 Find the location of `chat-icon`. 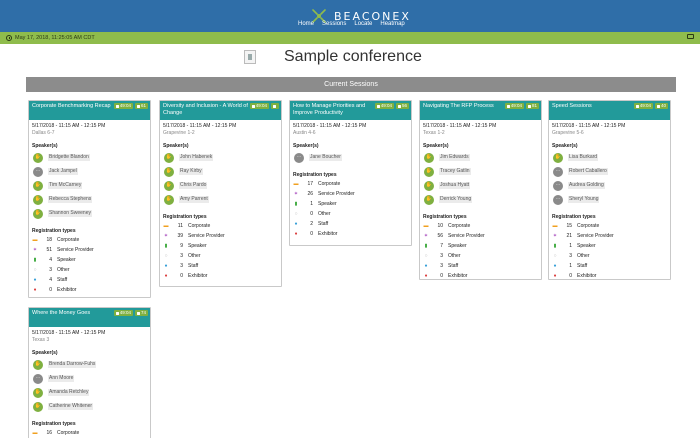

chat-icon is located at coordinates (690, 36).